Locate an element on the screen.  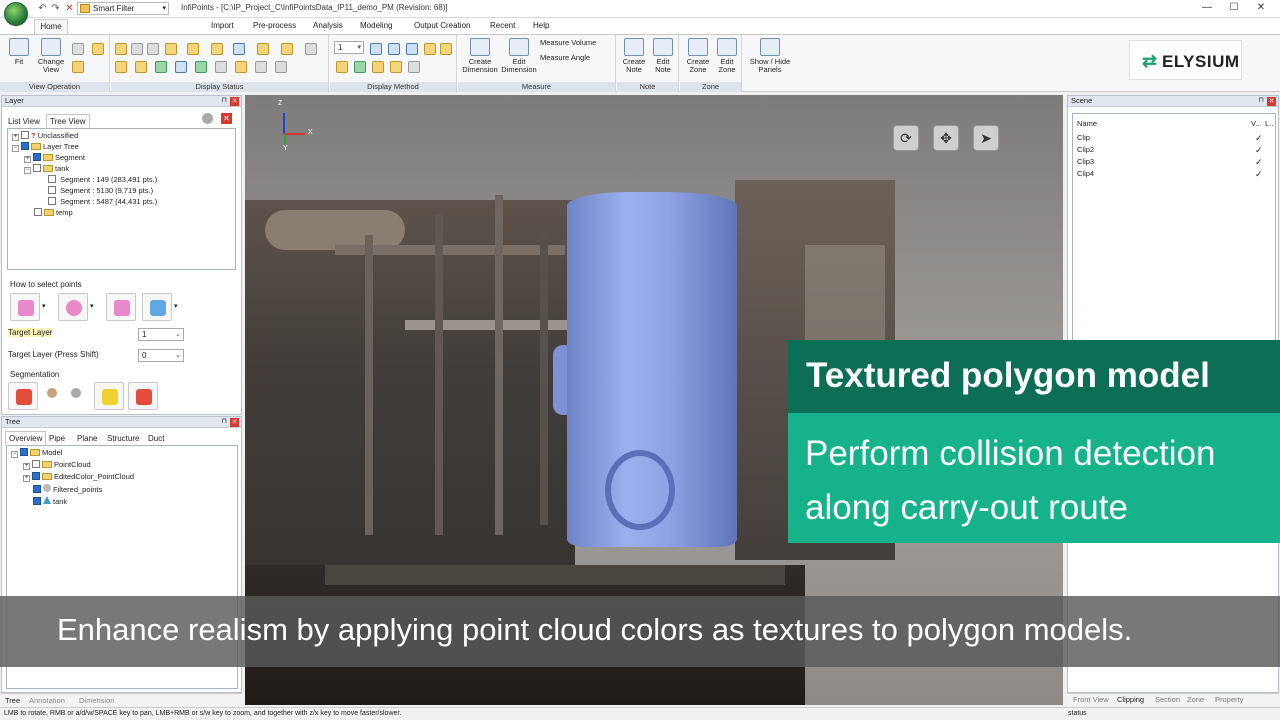
tab-dimension: Dimension is located at coordinates (96, 700).